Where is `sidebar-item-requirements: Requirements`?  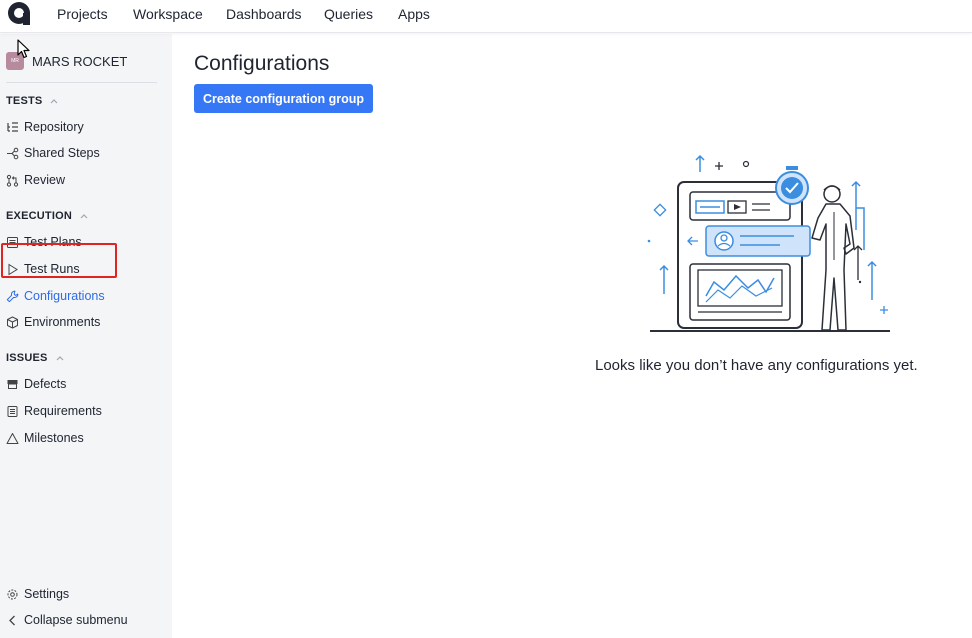 sidebar-item-requirements: Requirements is located at coordinates (54, 411).